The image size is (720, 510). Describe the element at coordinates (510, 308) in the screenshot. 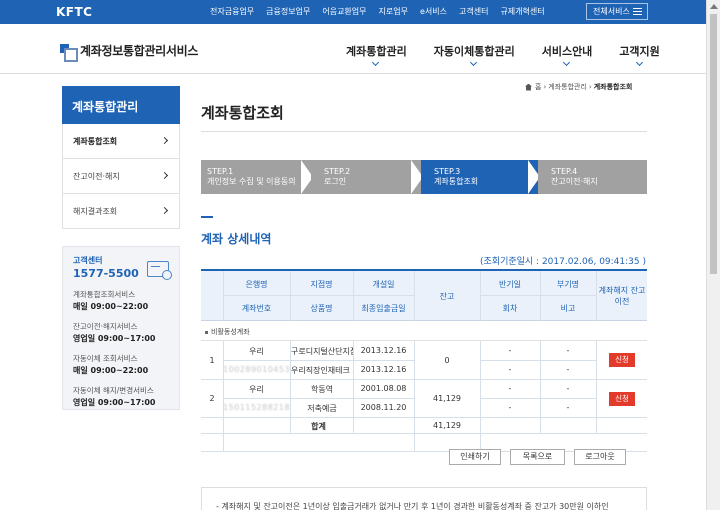

I see `th-round: 회차` at that location.